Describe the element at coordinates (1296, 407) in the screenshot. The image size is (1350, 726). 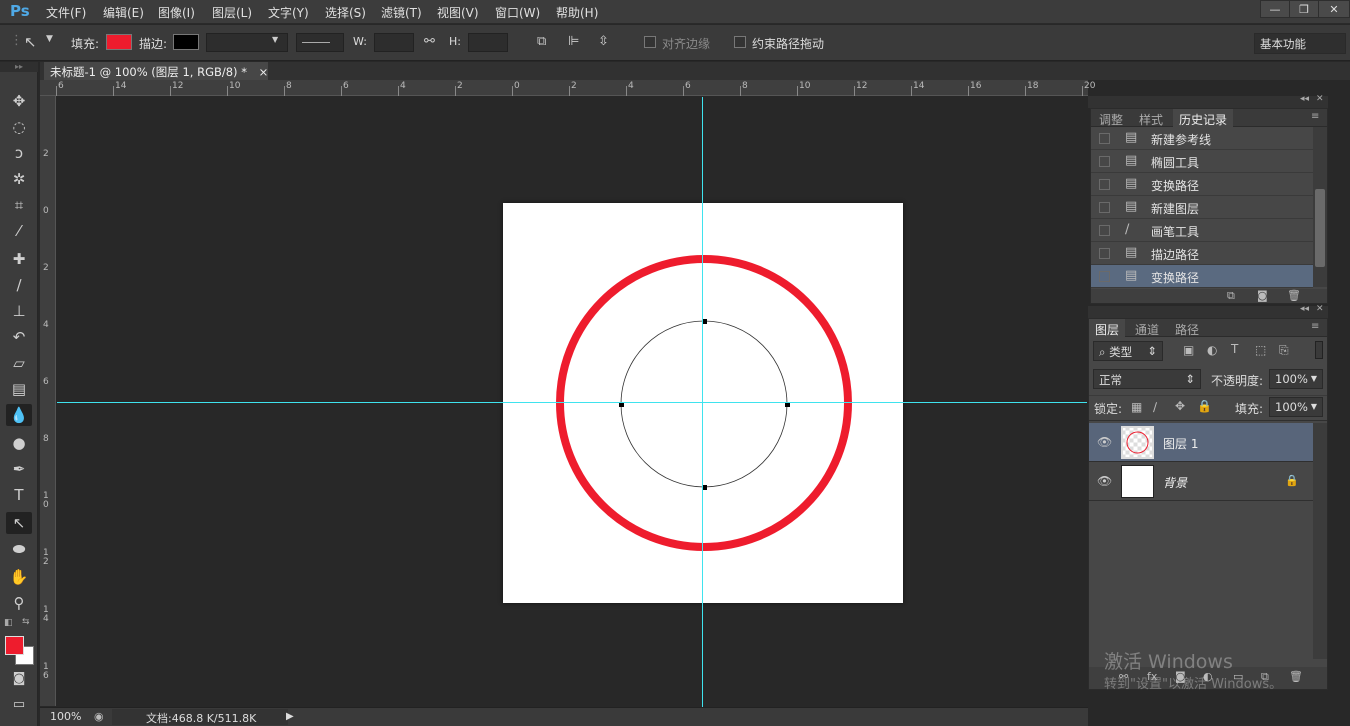
I see `fill-field: 100% ▼` at that location.